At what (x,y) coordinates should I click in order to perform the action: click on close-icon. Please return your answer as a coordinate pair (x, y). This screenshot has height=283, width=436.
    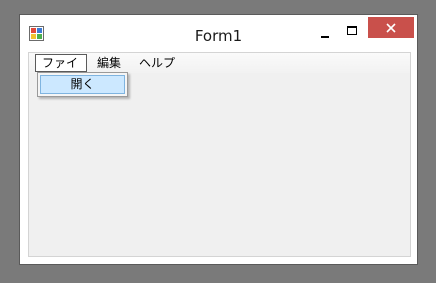
    Looking at the image, I should click on (391, 28).